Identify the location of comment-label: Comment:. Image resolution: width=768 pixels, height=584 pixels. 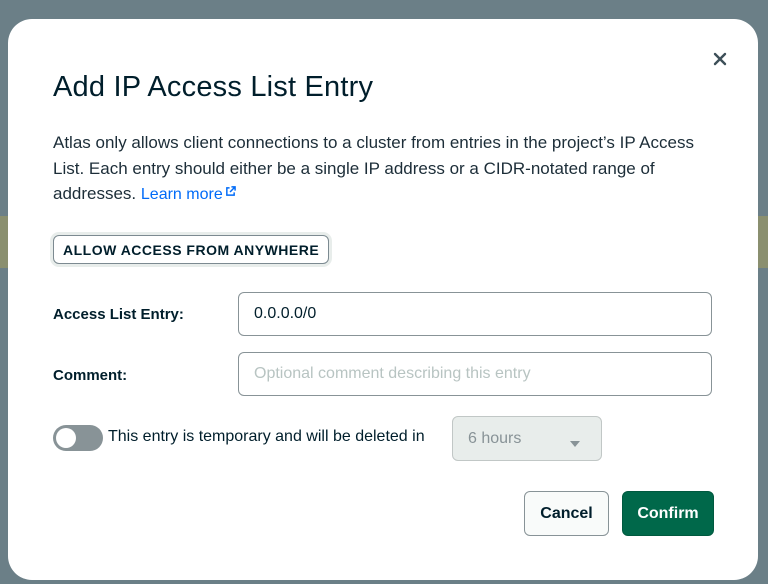
(90, 375).